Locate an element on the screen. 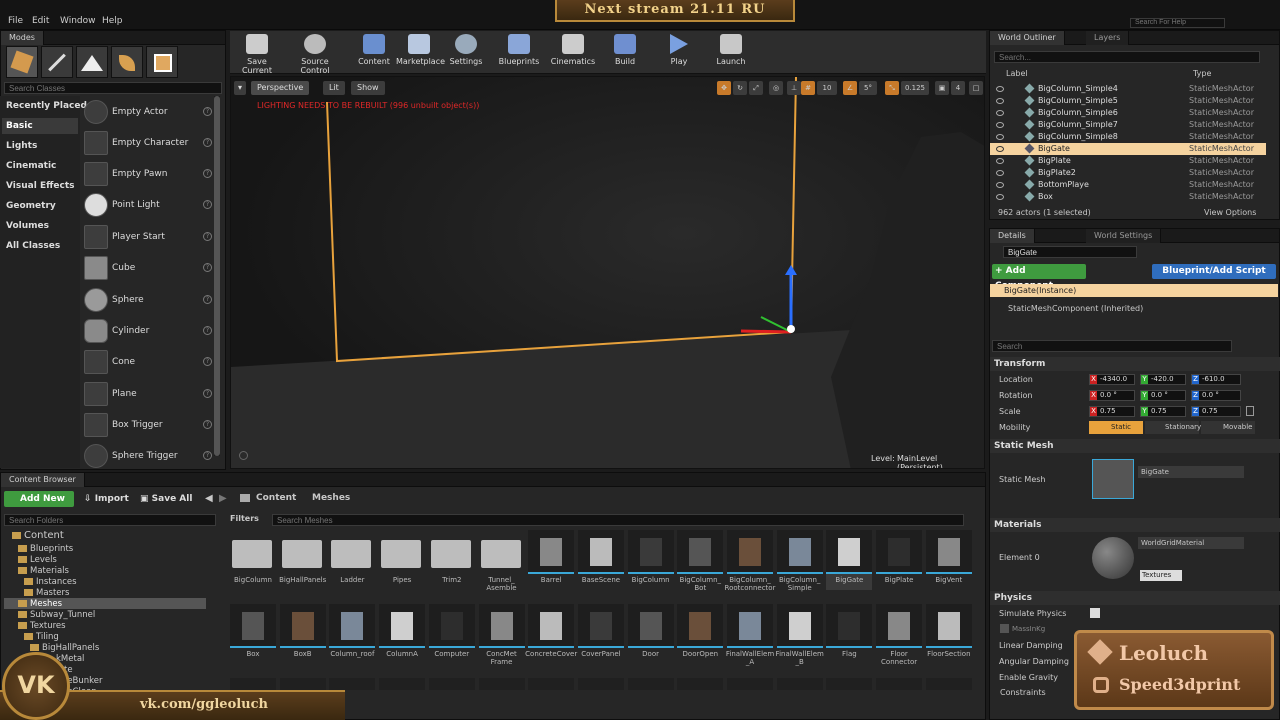  mode-place is located at coordinates (22, 62).